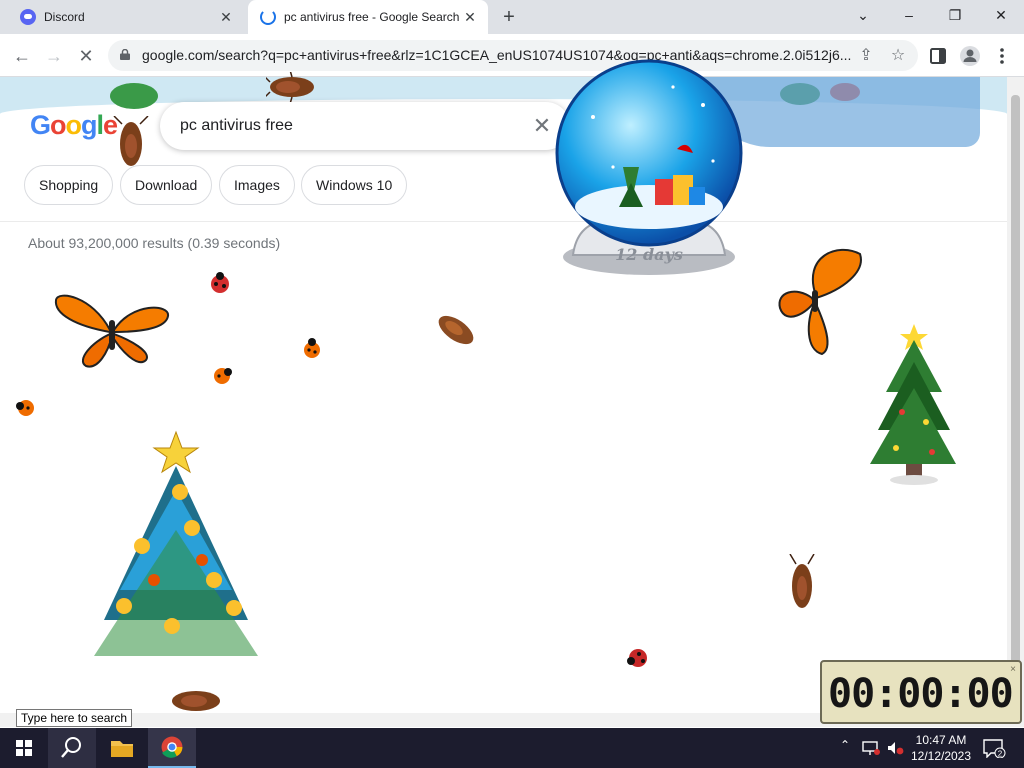 The height and width of the screenshot is (768, 1024). What do you see at coordinates (122, 748) in the screenshot?
I see `file-explorer-icon` at bounding box center [122, 748].